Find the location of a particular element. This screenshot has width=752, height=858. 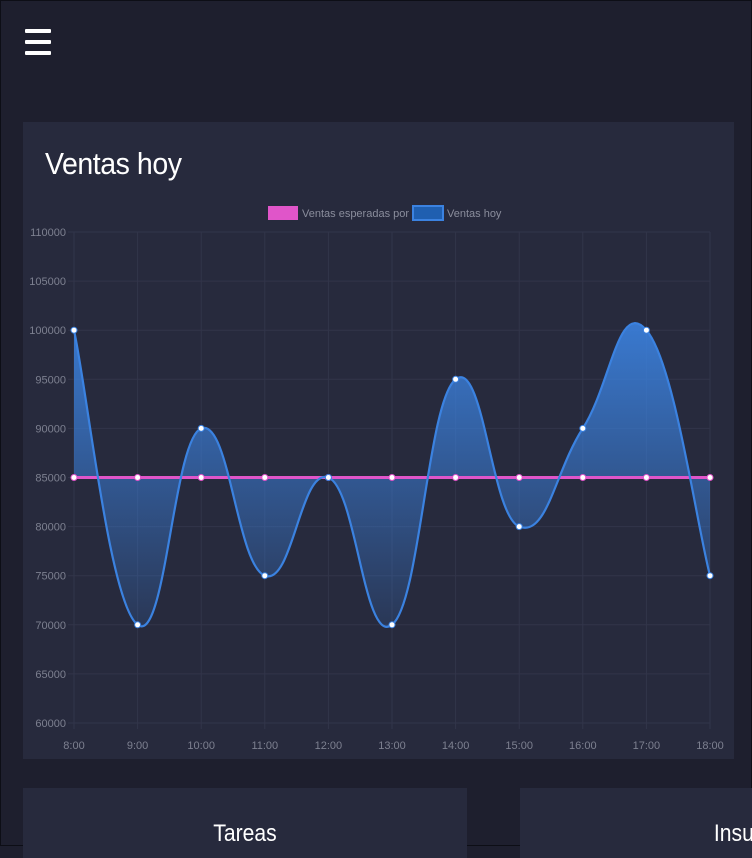

x-tick-label: 12:00 is located at coordinates (329, 746).